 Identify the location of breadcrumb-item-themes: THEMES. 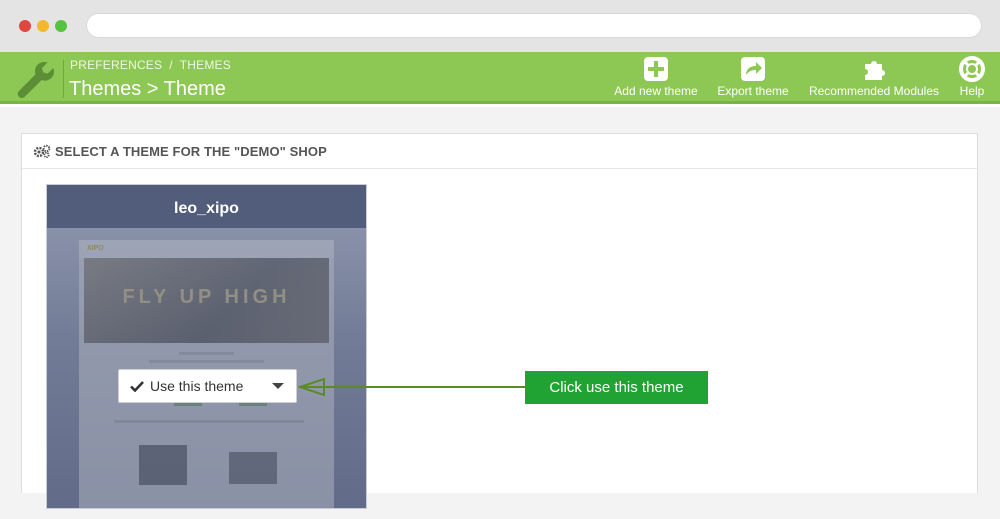
(205, 65).